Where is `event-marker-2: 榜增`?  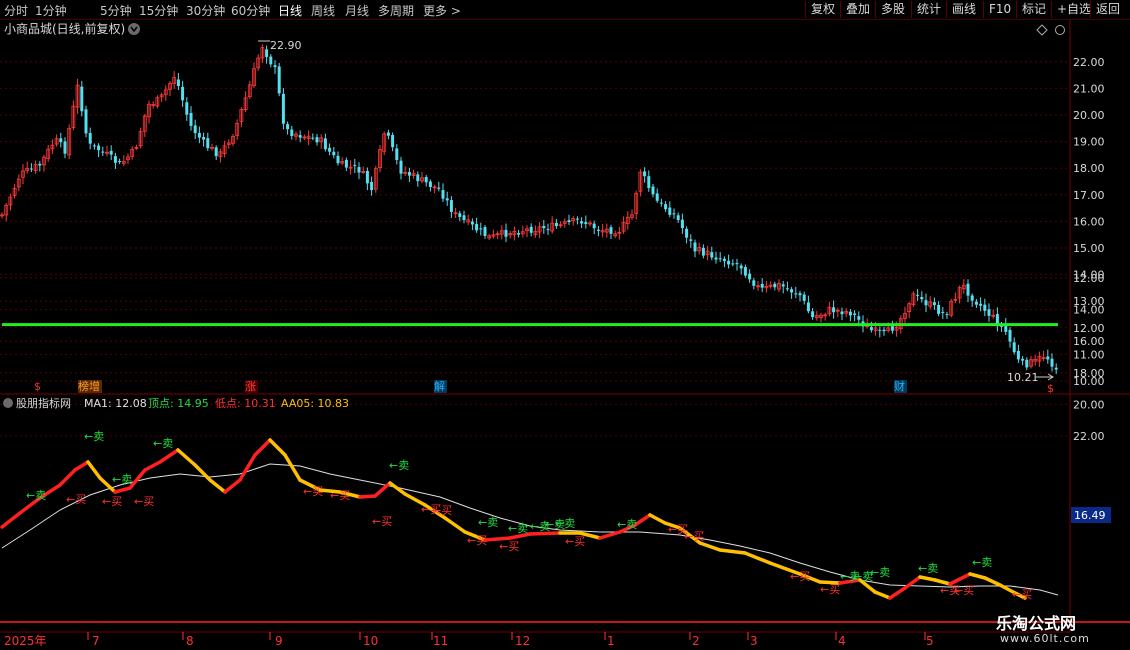
event-marker-2: 榜增 is located at coordinates (89, 386).